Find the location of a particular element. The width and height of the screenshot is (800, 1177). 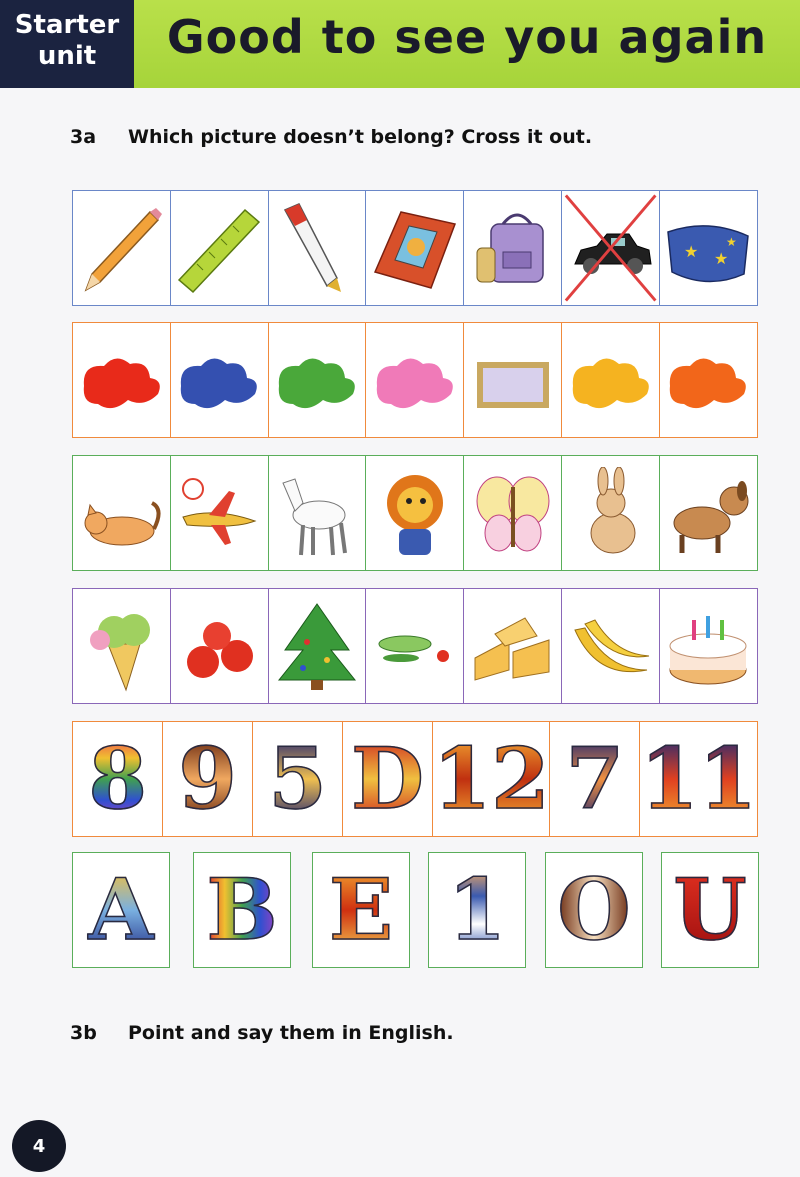

cross-mark is located at coordinates (610, 248).